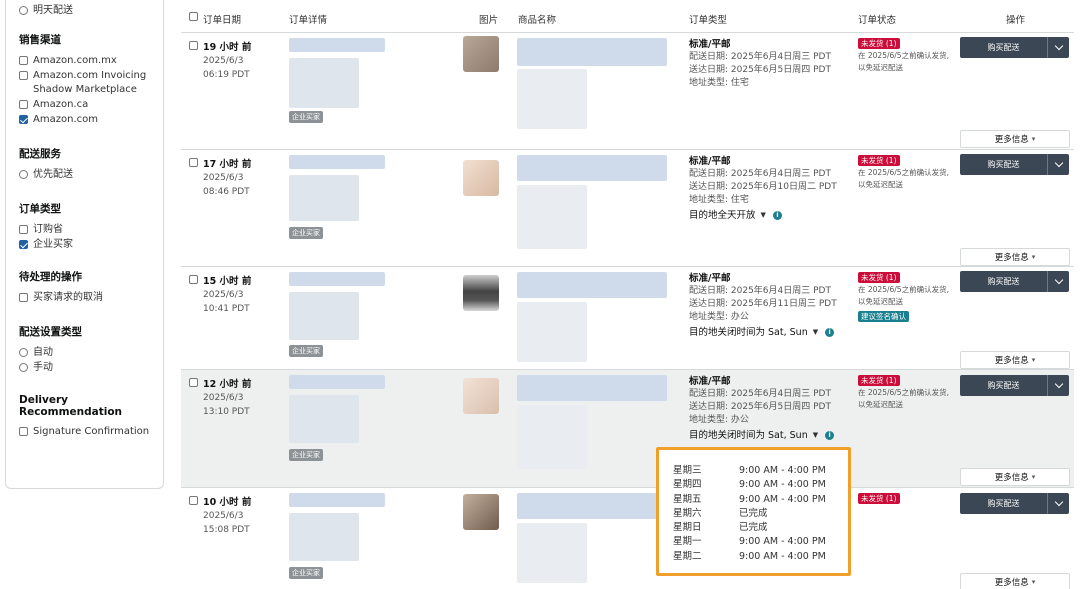 This screenshot has width=1080, height=589. I want to click on hours-row: 星期二 9:00 AM - 4:00 PM, so click(749, 556).